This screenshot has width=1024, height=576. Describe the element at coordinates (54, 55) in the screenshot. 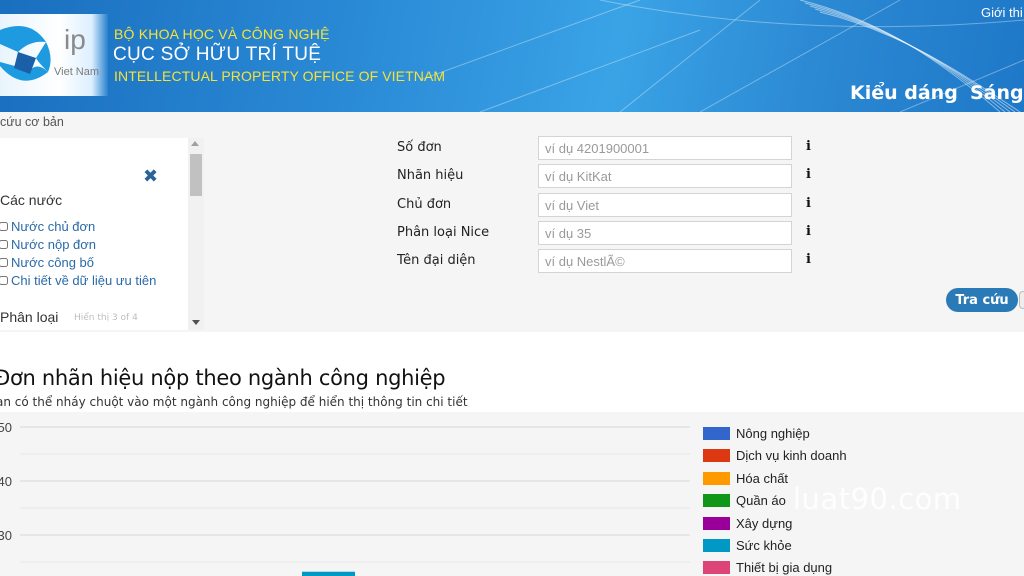

I see `logo: ip Viet Nam` at that location.